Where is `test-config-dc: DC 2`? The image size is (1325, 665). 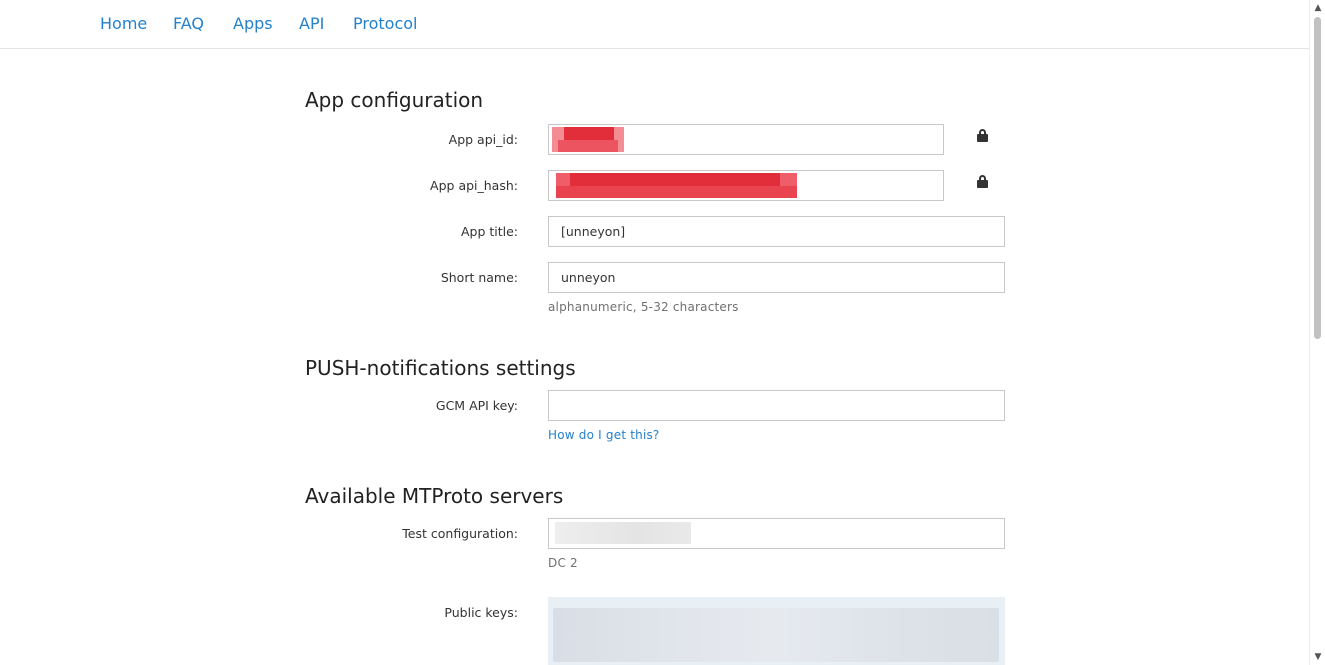 test-config-dc: DC 2 is located at coordinates (563, 563).